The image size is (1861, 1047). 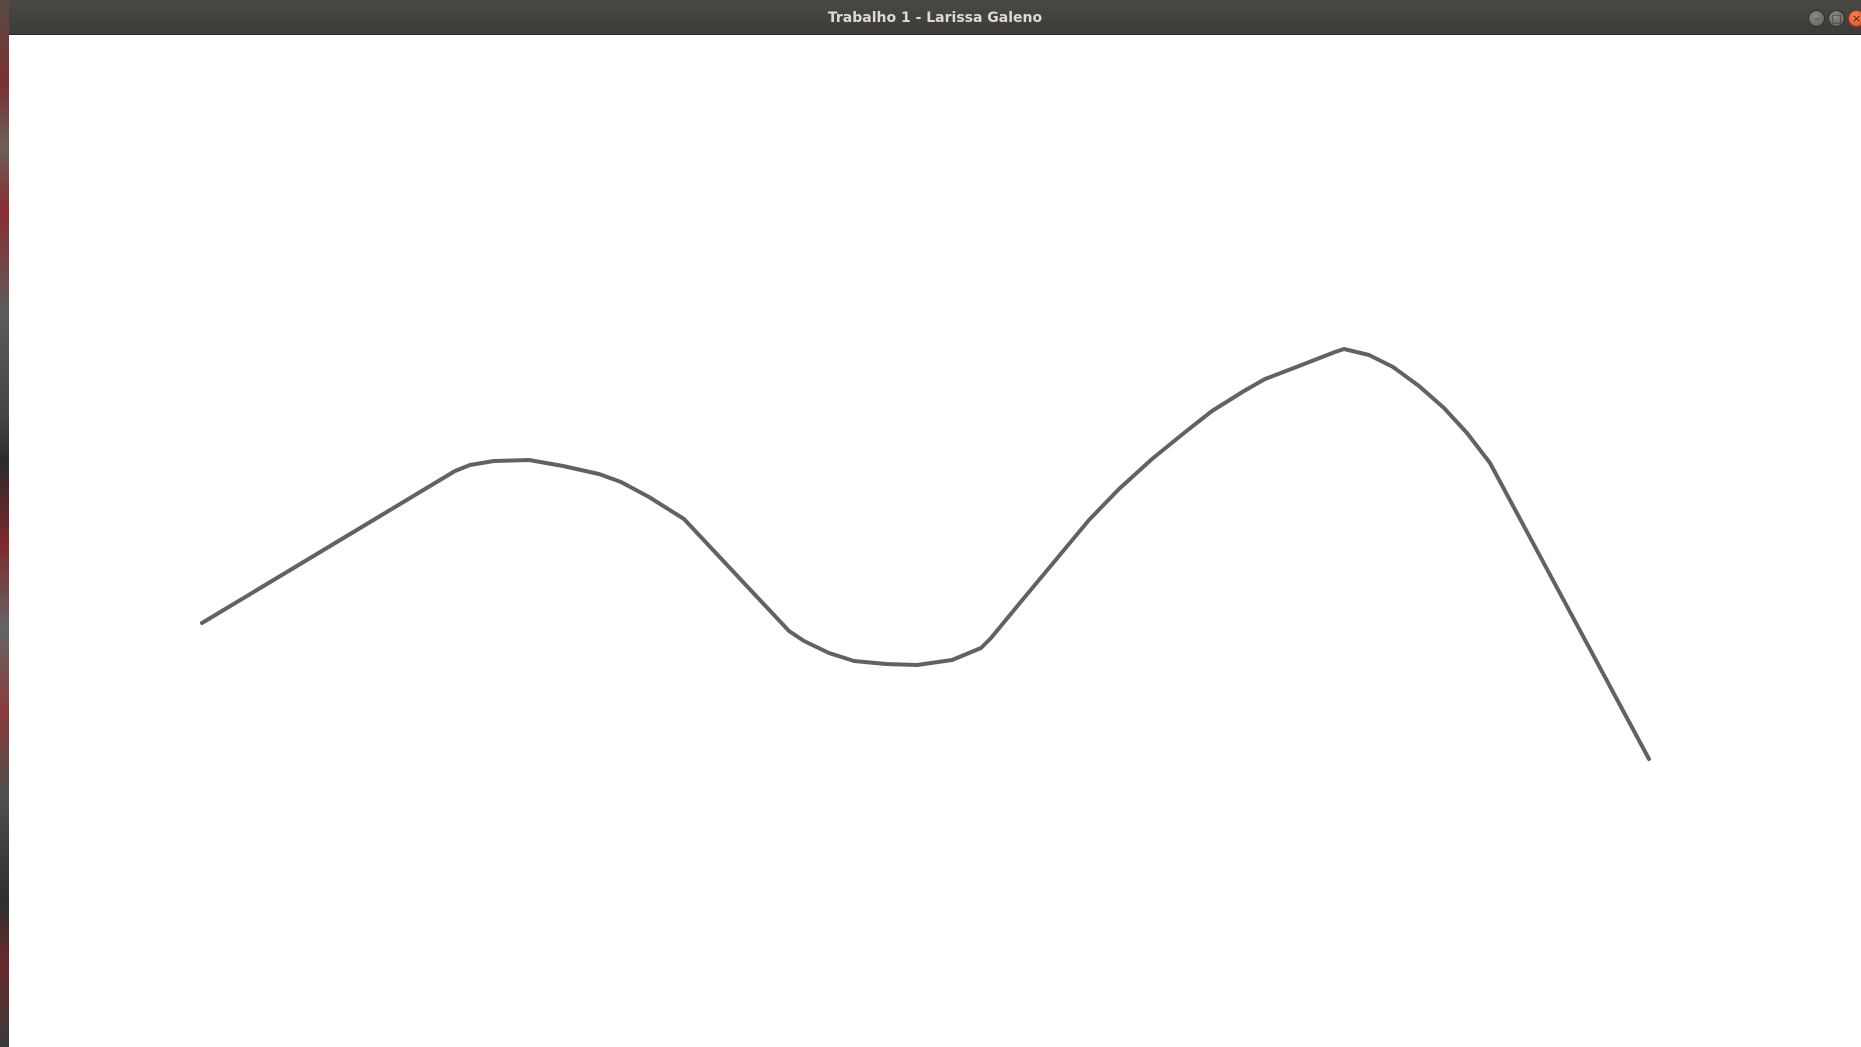 I want to click on window-title: Trabalho 1 - Larissa Galeno, so click(x=935, y=18).